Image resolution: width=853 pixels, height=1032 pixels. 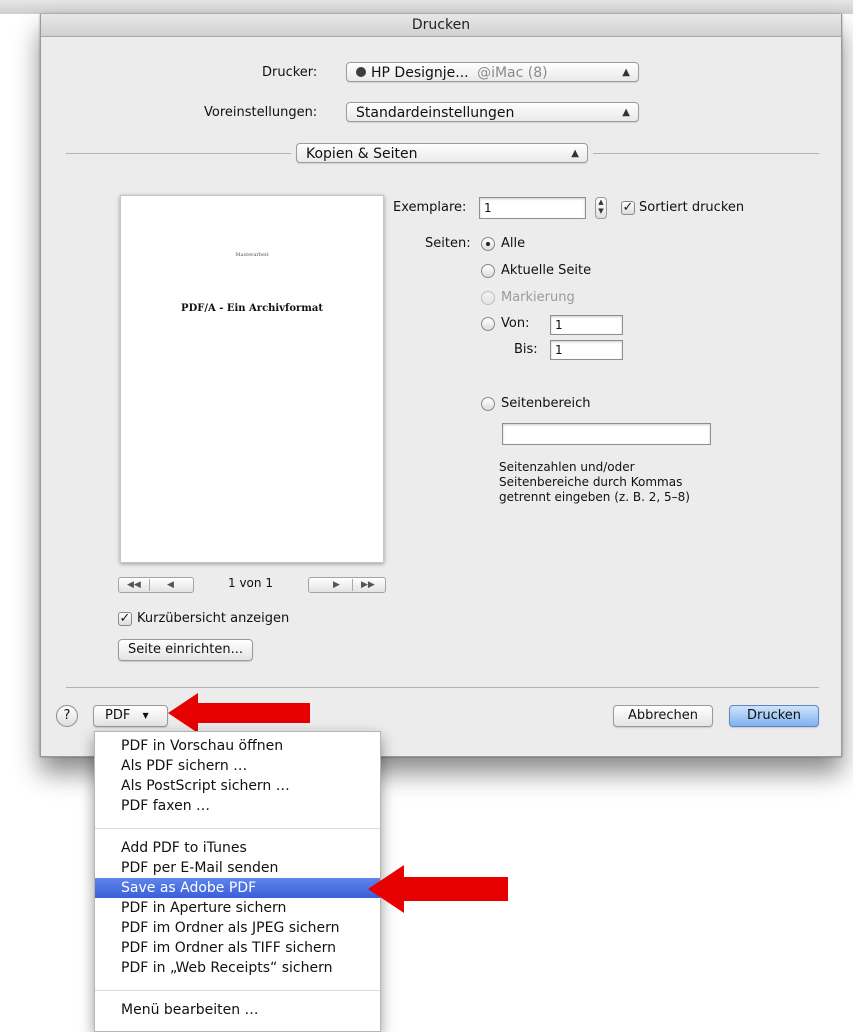 What do you see at coordinates (488, 324) in the screenshot?
I see `pages-from-radio` at bounding box center [488, 324].